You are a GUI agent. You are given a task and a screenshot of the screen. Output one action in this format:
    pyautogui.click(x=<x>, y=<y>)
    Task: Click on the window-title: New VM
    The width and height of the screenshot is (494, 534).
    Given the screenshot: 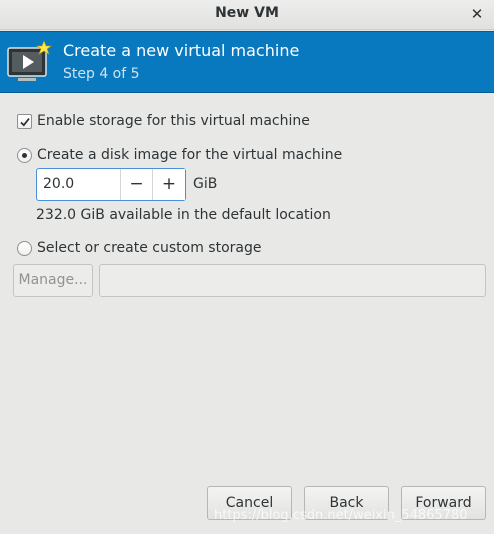 What is the action you would take?
    pyautogui.click(x=247, y=13)
    